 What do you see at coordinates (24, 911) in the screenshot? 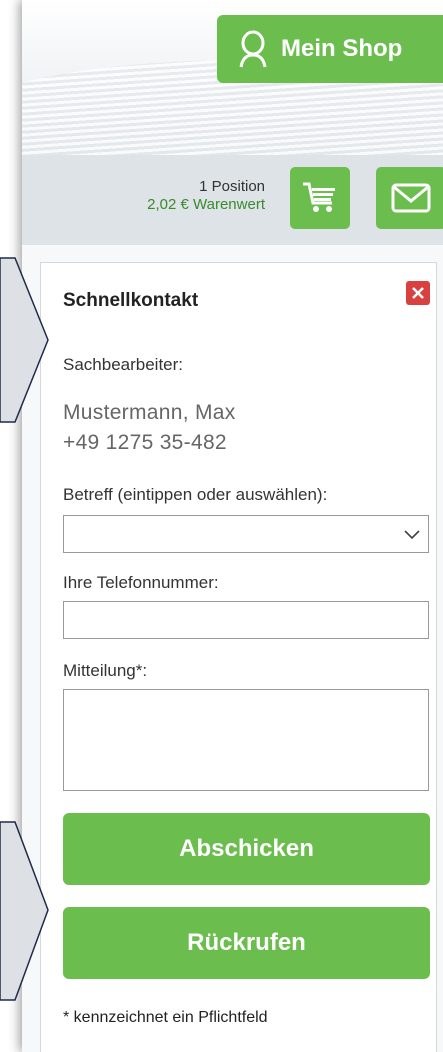
I see `callout-arrow-bottom` at bounding box center [24, 911].